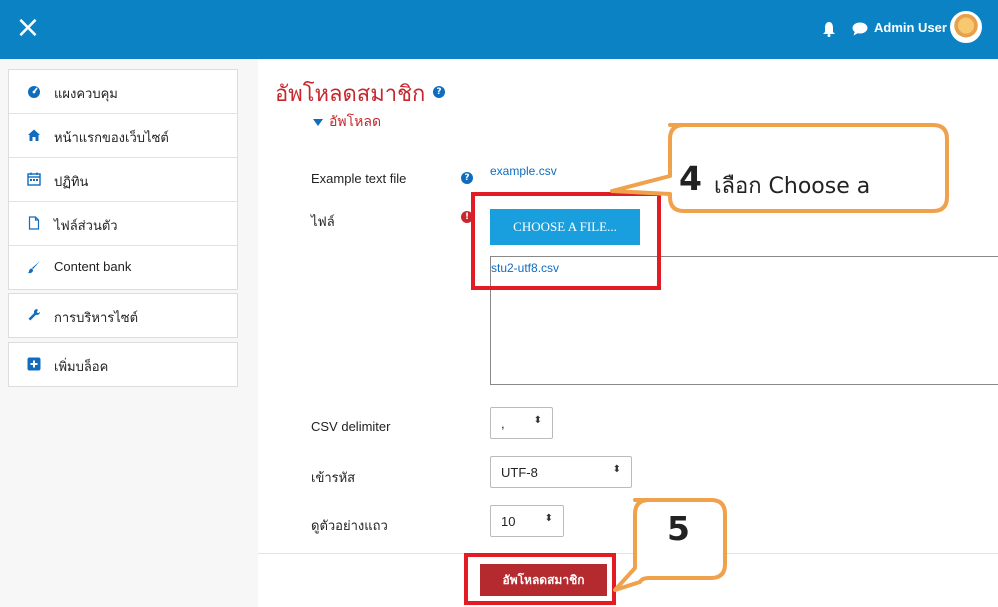  What do you see at coordinates (499, 29) in the screenshot?
I see `top-navbar: × Admin User` at bounding box center [499, 29].